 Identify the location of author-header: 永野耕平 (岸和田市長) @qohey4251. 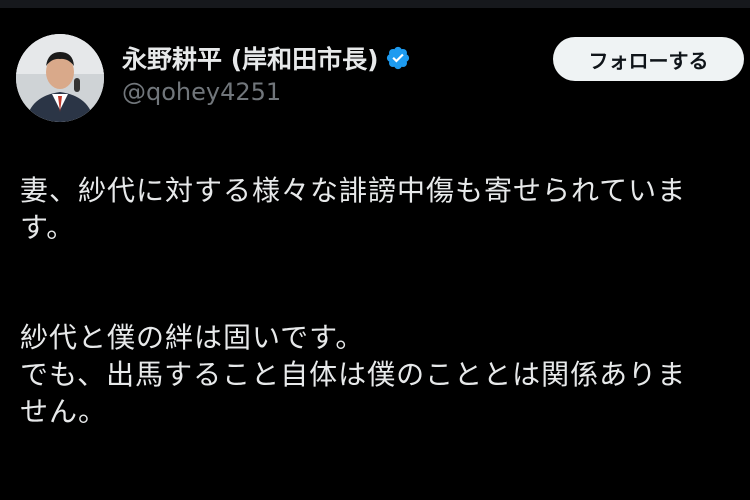
(266, 73).